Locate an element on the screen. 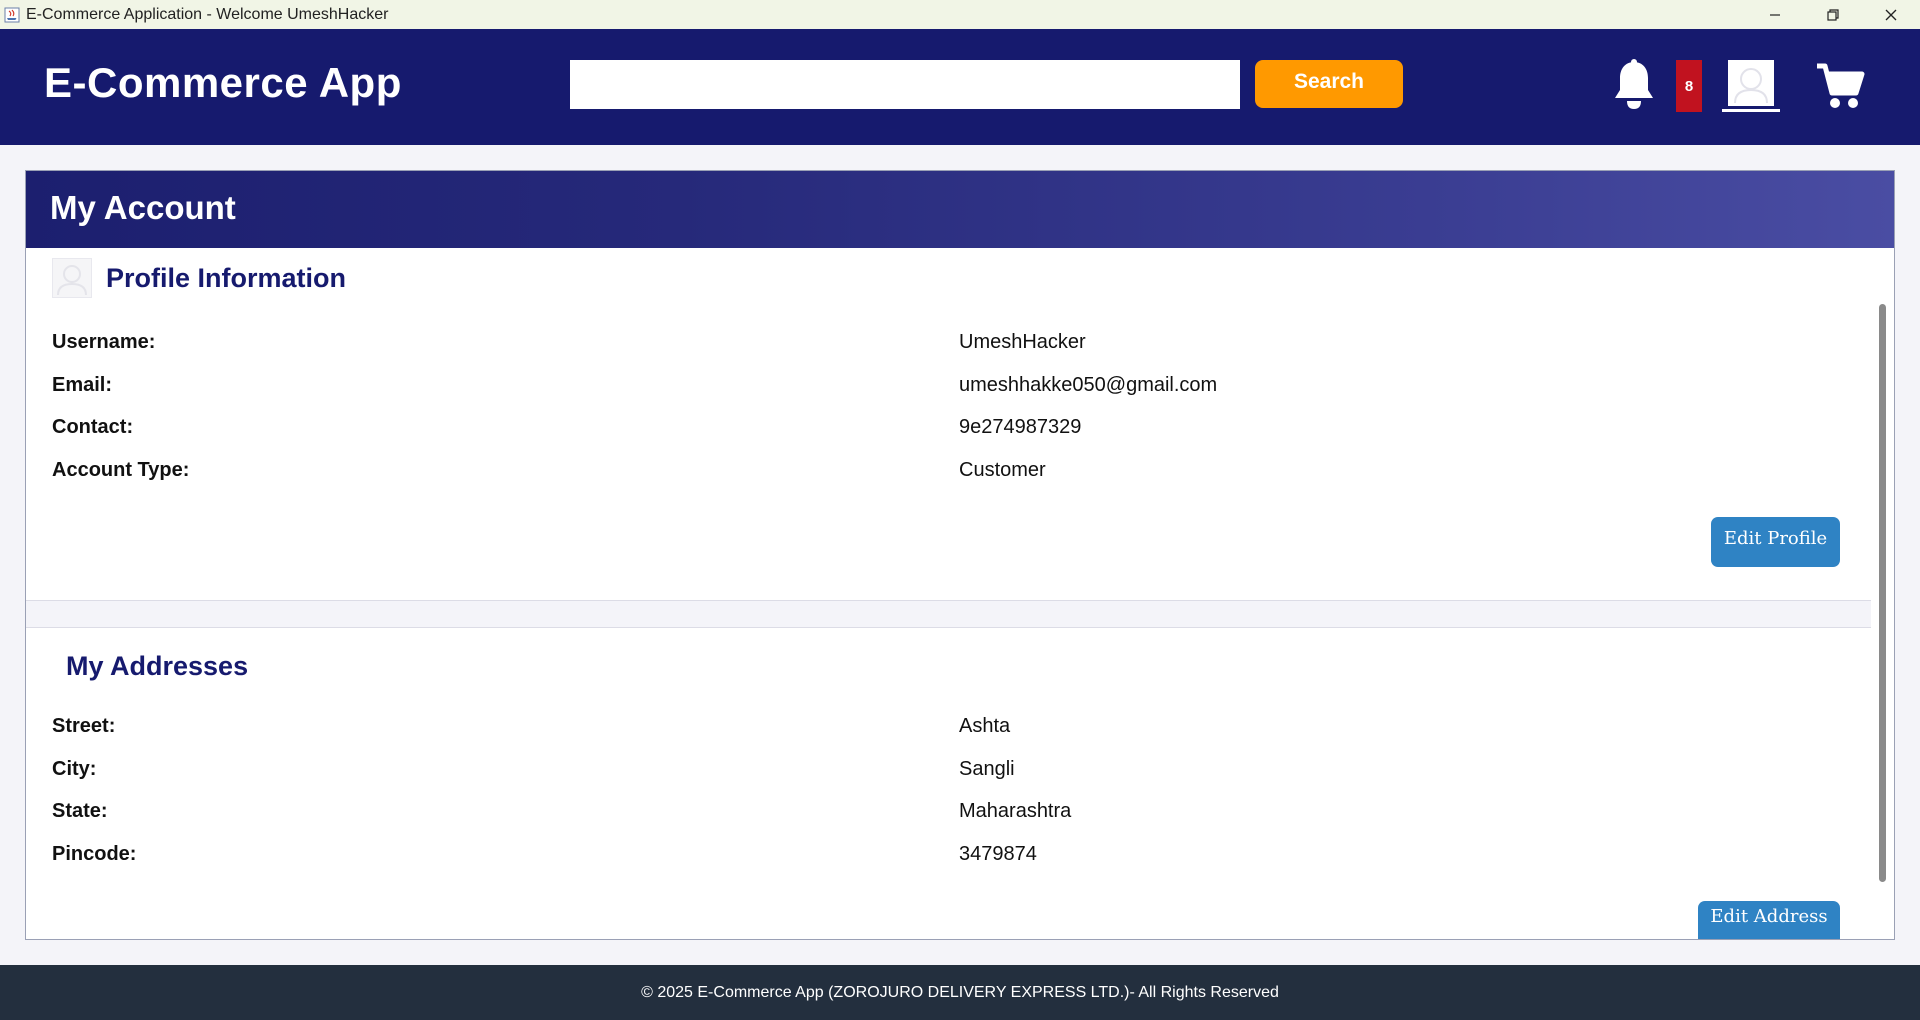 The image size is (1920, 1020). app-header: E-Commerce App Search 8 is located at coordinates (960, 87).